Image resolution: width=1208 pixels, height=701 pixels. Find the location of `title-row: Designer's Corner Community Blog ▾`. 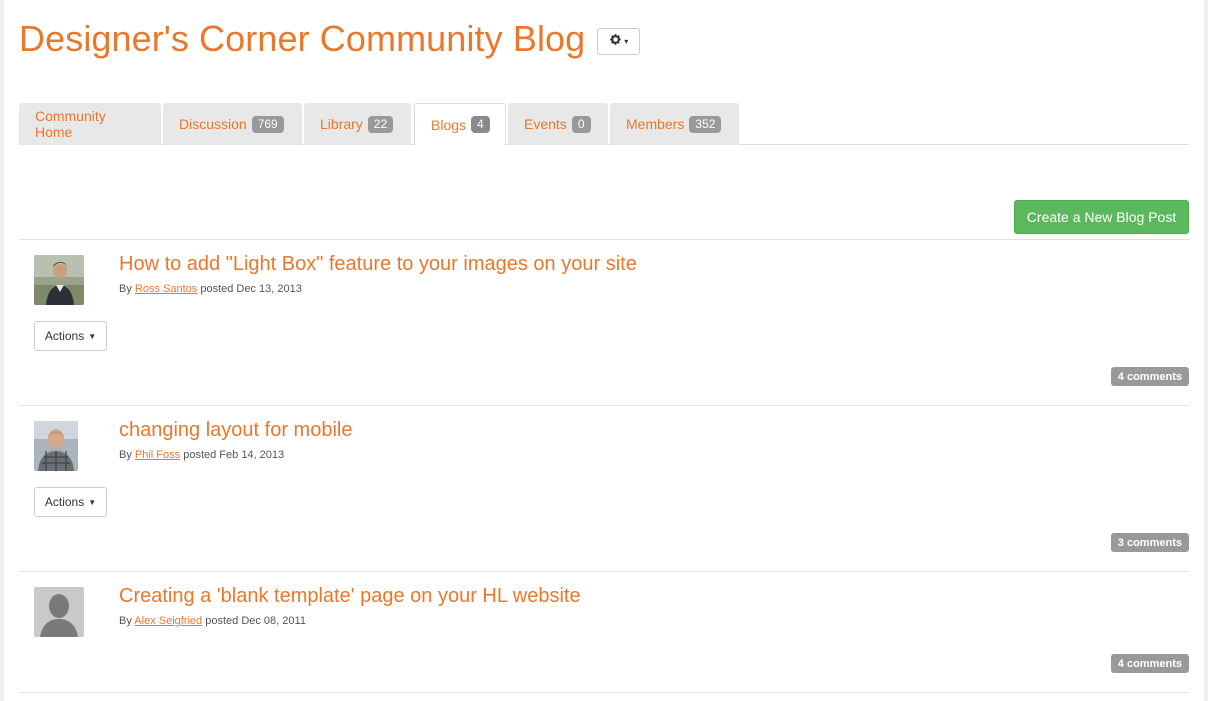

title-row: Designer's Corner Community Blog ▾ is located at coordinates (330, 39).